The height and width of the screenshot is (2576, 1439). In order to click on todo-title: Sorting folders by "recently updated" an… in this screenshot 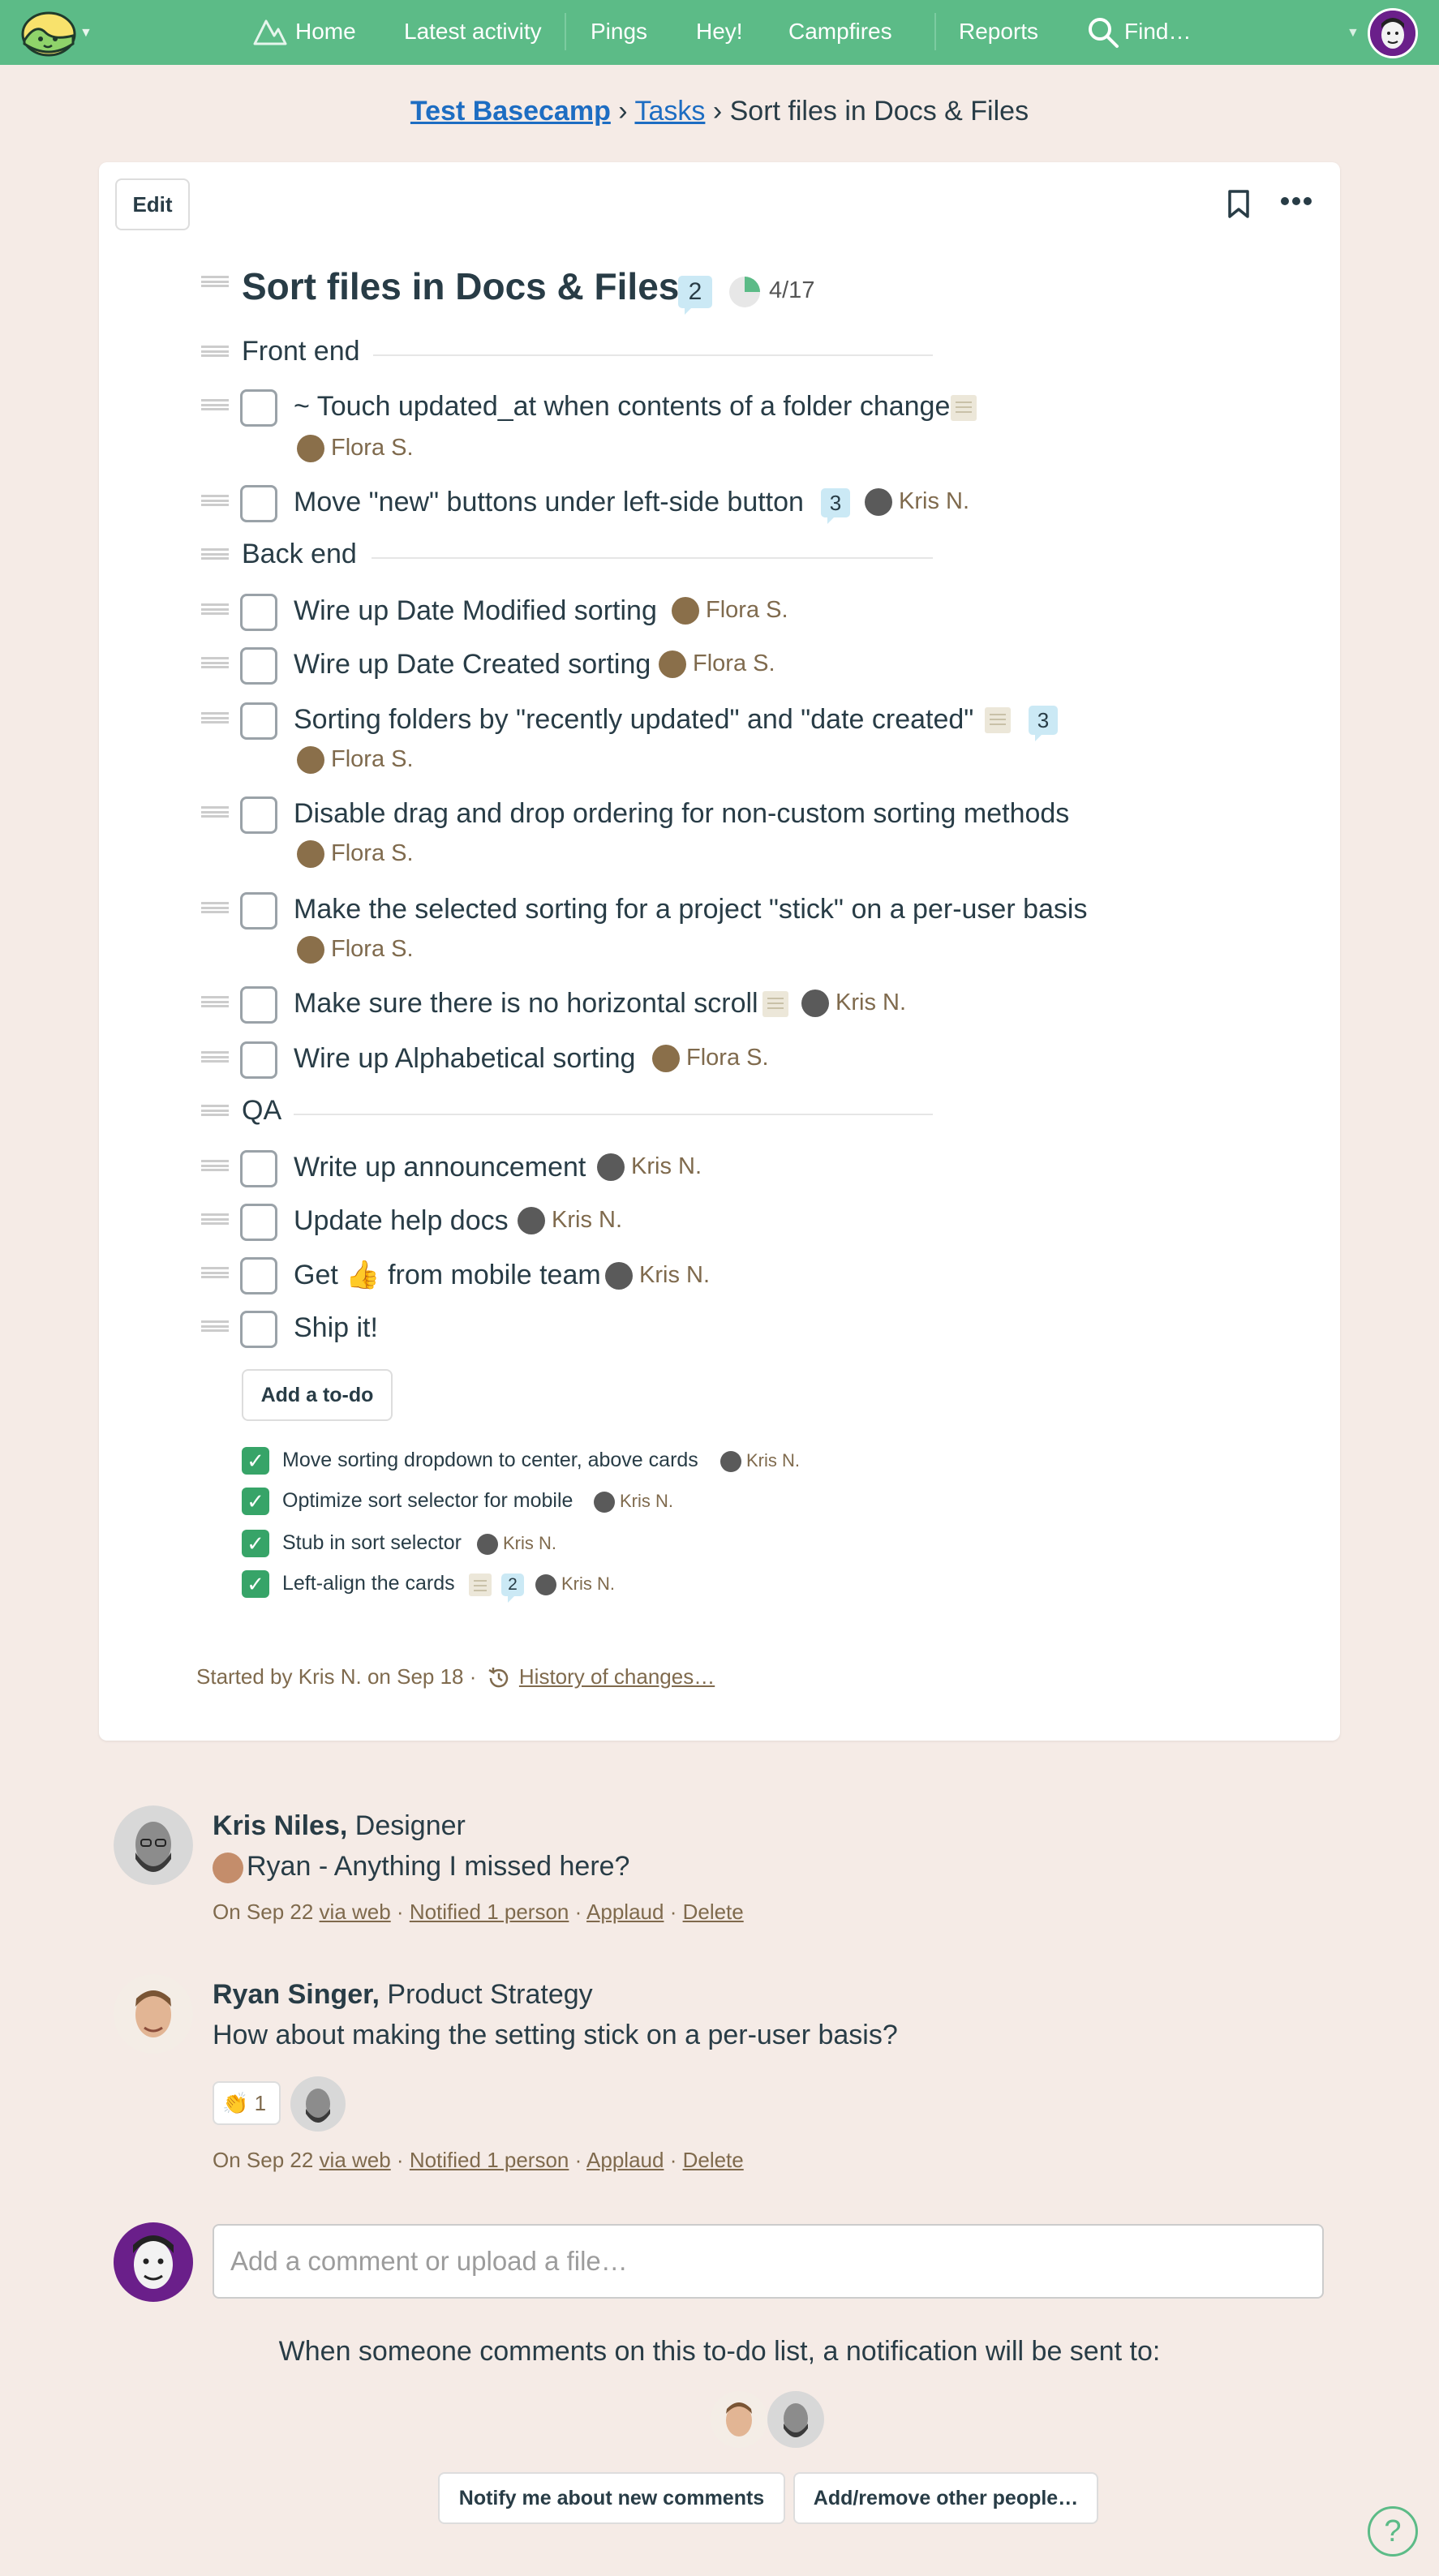, I will do `click(633, 720)`.